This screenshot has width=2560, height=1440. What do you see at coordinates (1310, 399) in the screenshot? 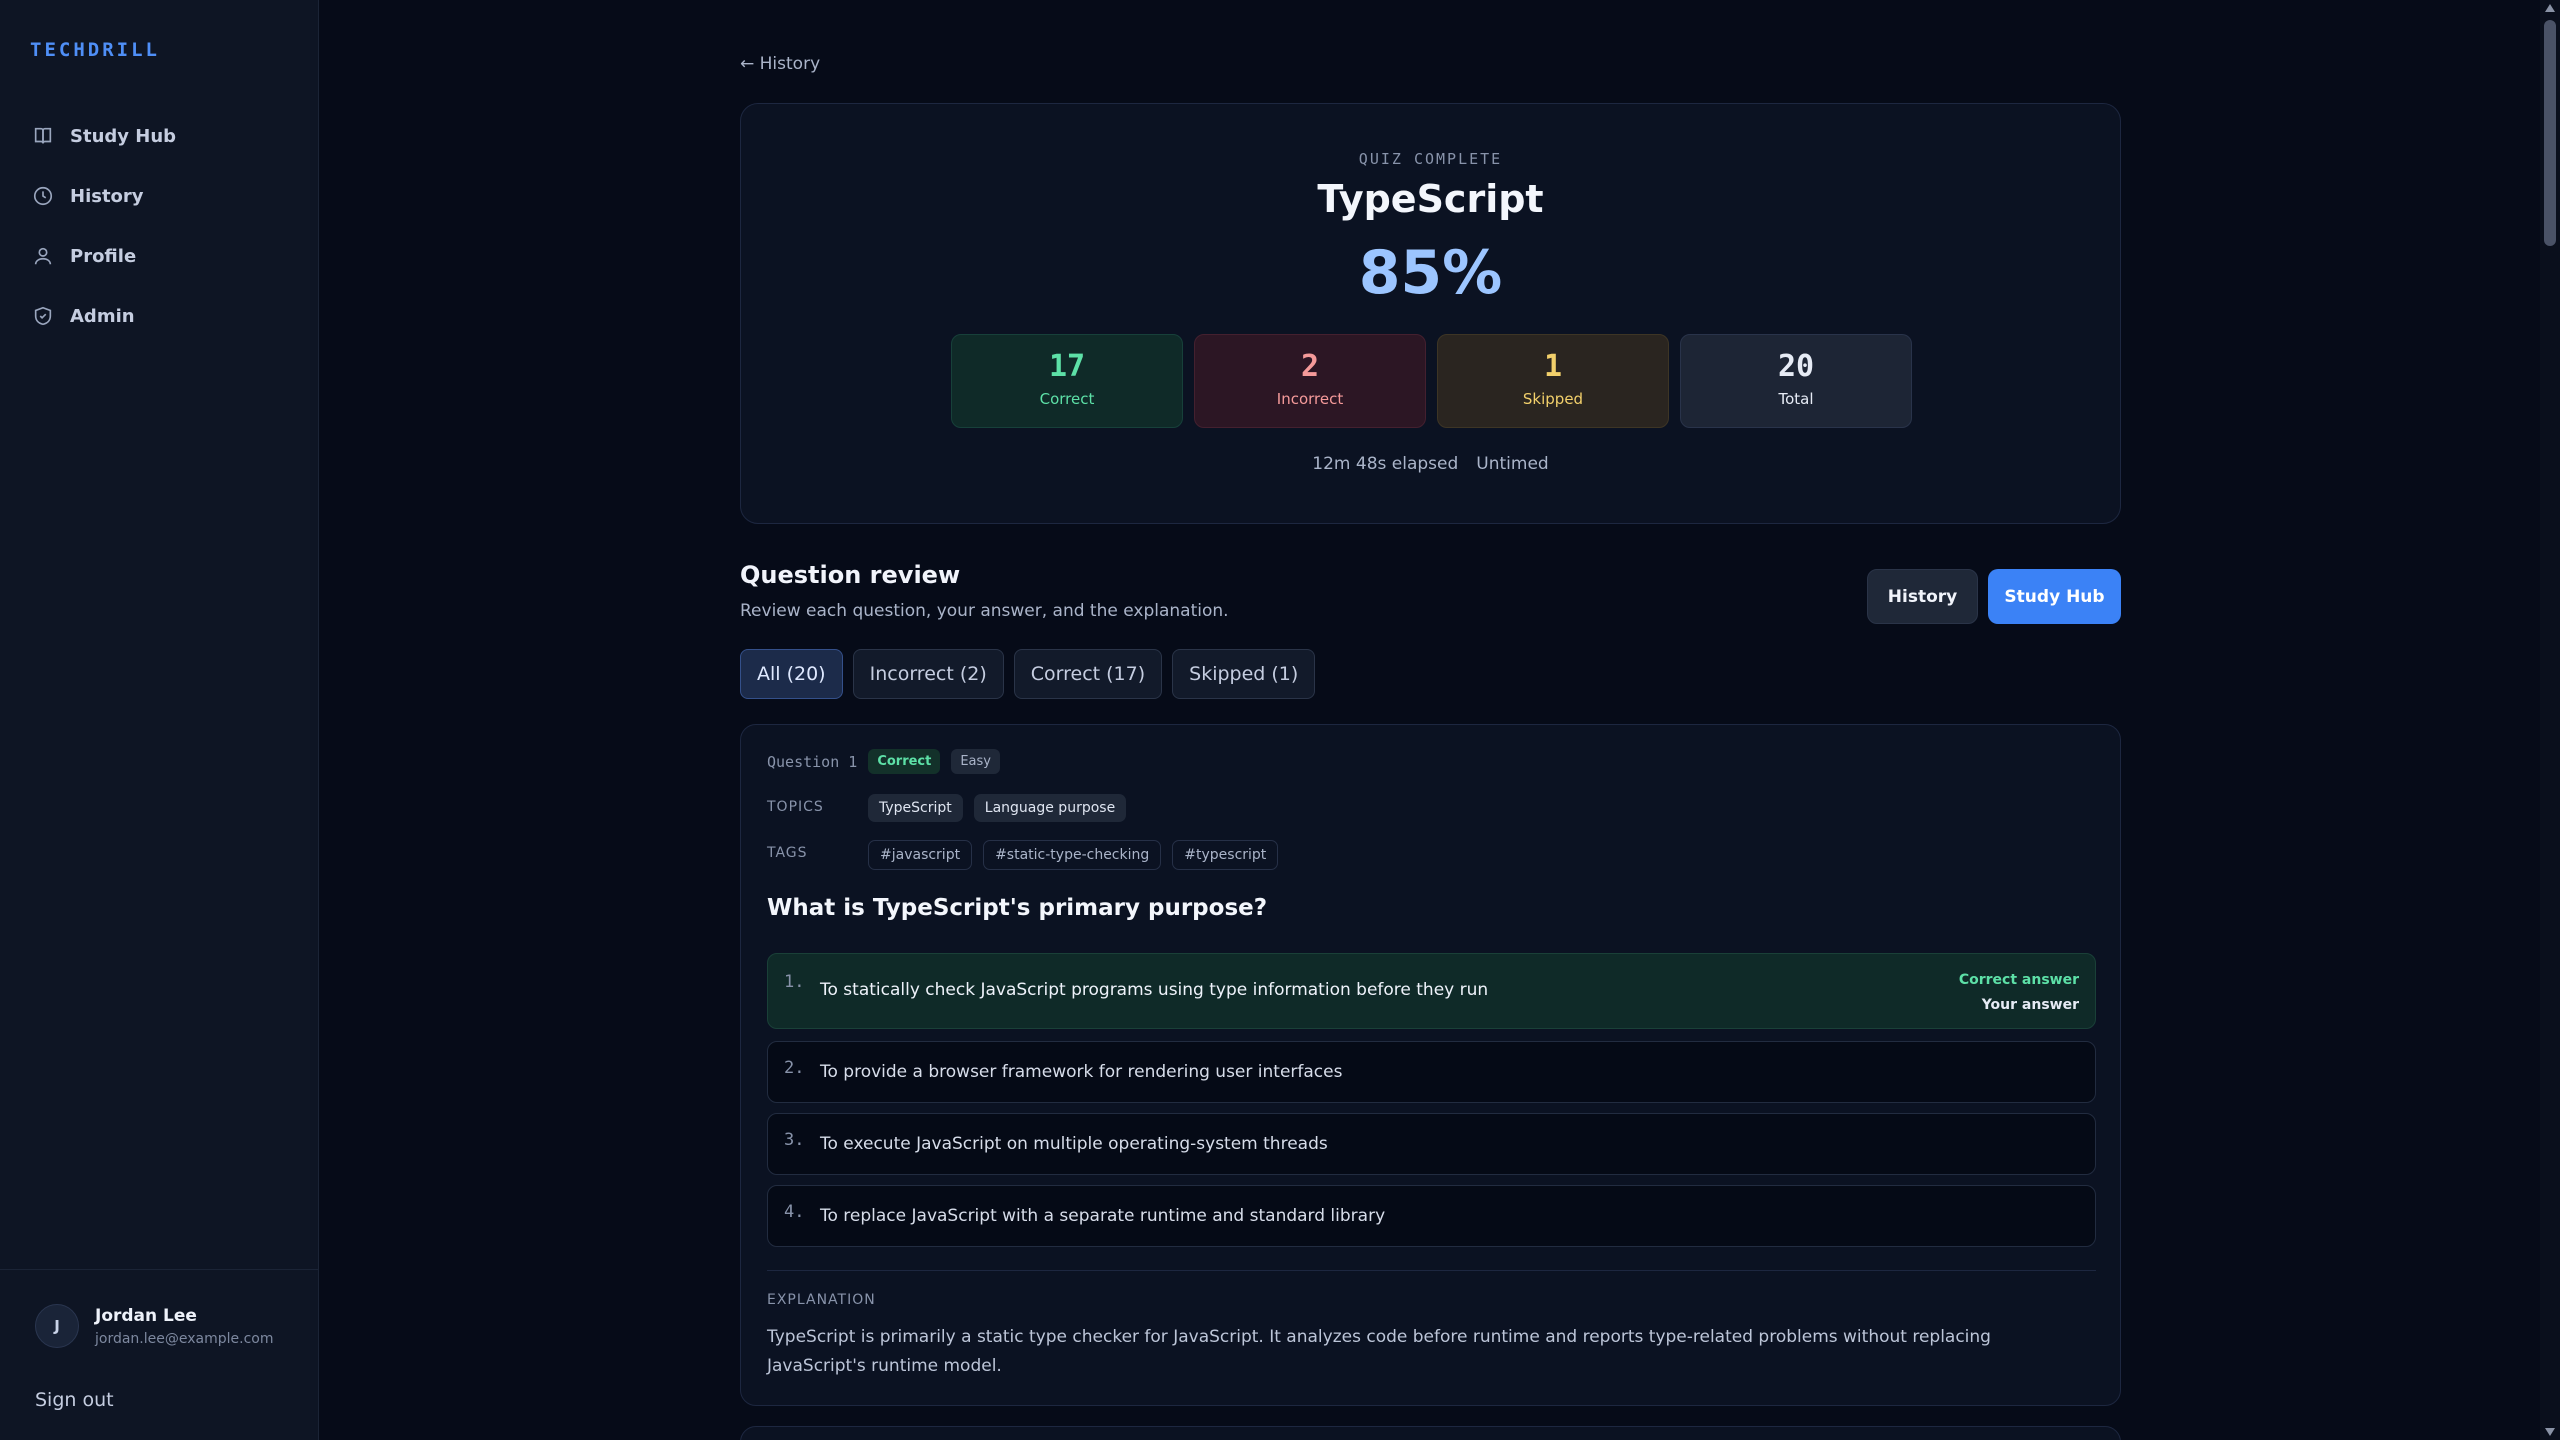
I see `stat-label: Incorrect` at bounding box center [1310, 399].